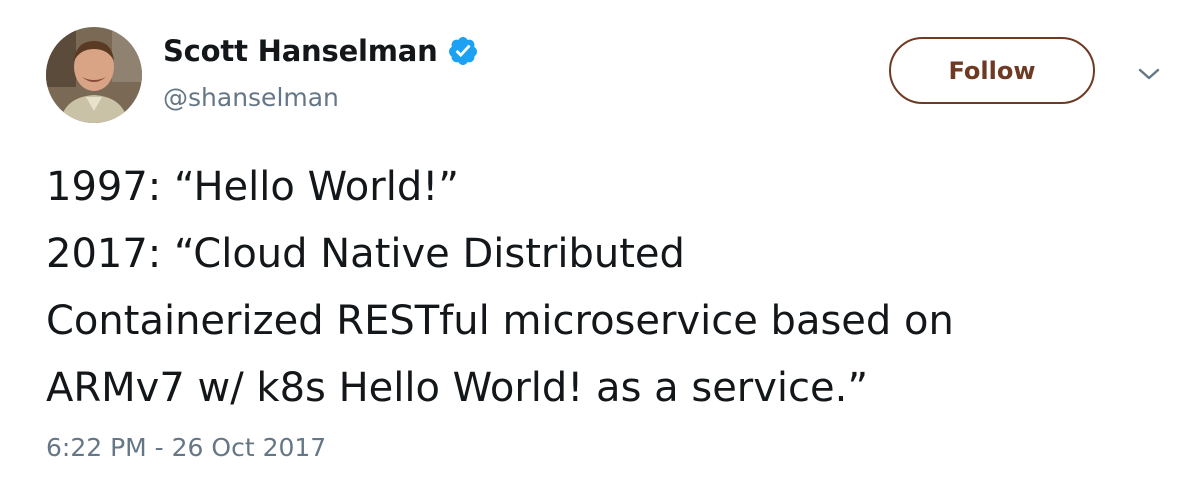  What do you see at coordinates (992, 70) in the screenshot?
I see `follow-button: Follow` at bounding box center [992, 70].